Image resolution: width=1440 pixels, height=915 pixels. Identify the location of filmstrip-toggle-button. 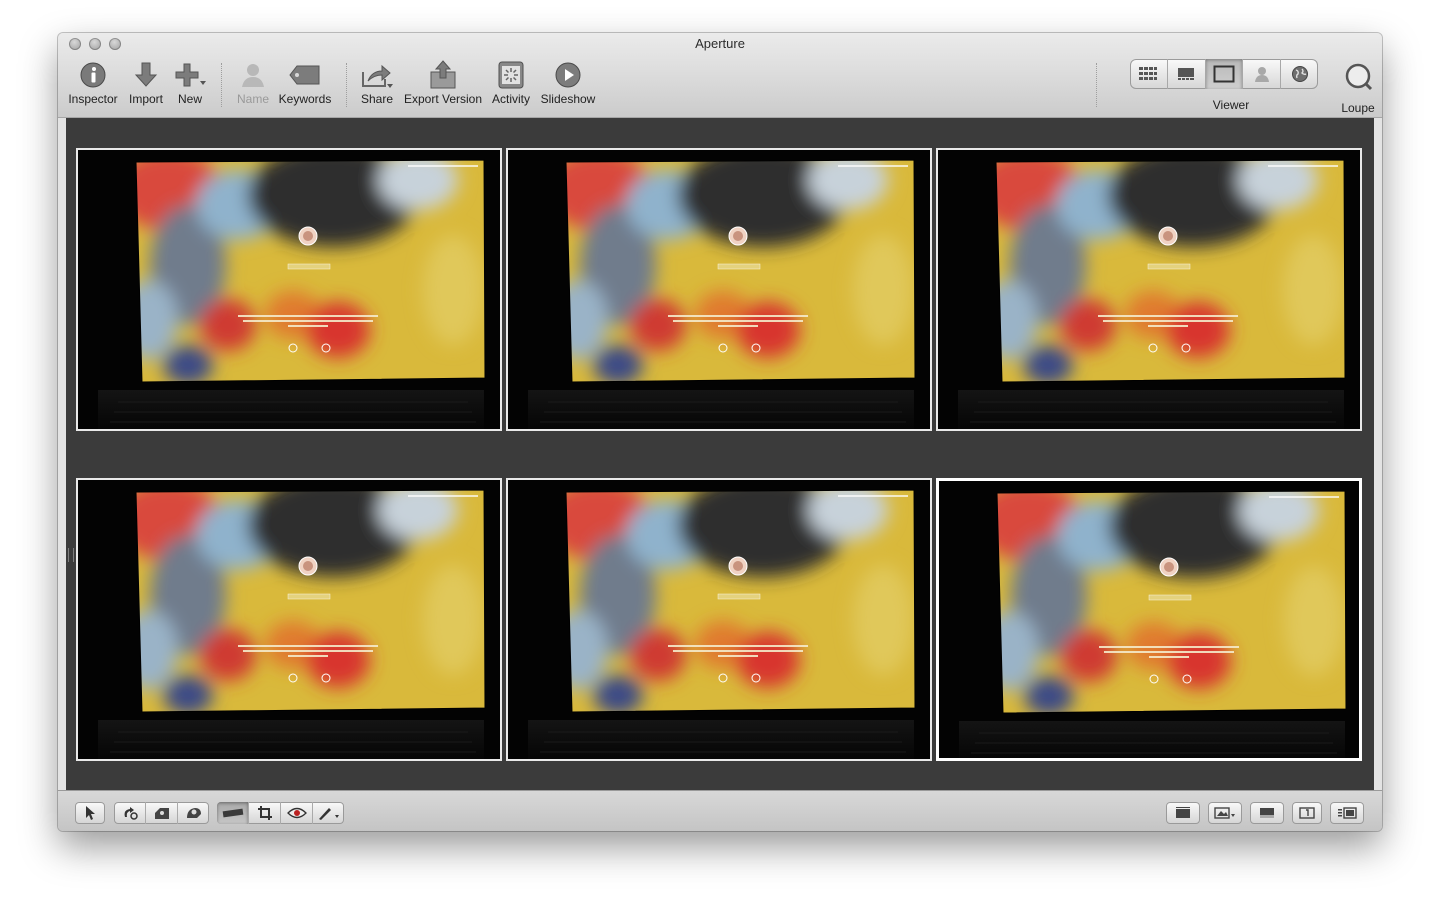
(1183, 813).